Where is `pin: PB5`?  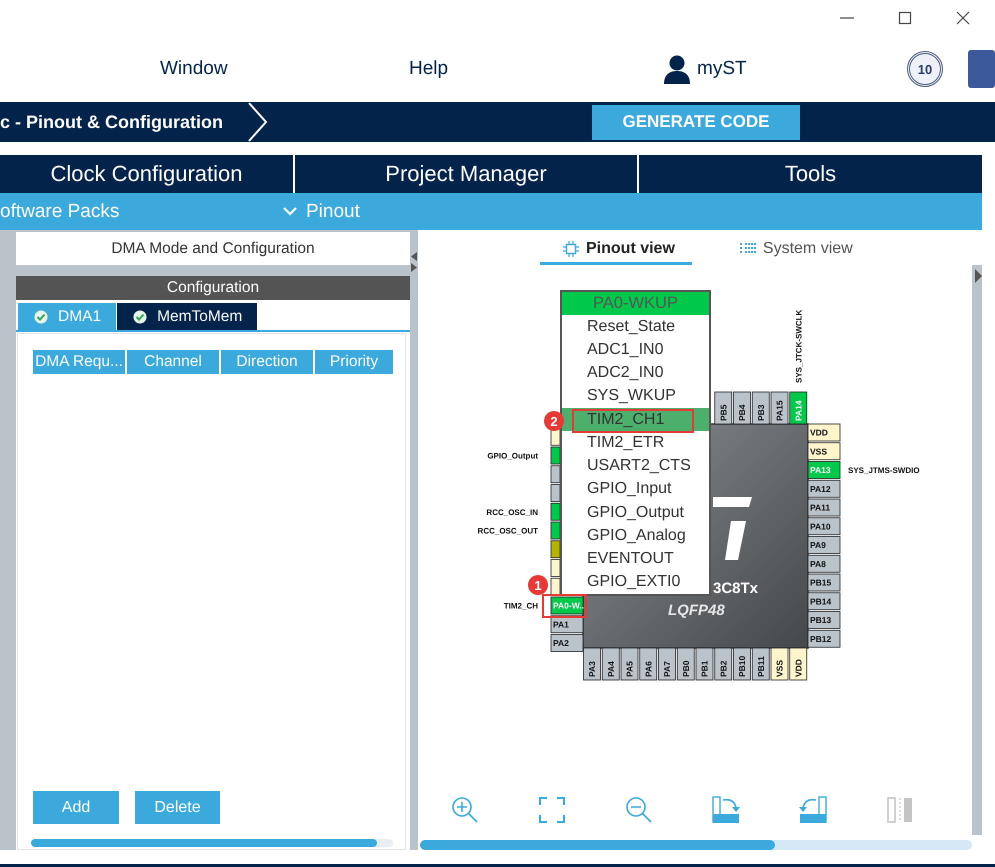
pin: PB5 is located at coordinates (723, 408).